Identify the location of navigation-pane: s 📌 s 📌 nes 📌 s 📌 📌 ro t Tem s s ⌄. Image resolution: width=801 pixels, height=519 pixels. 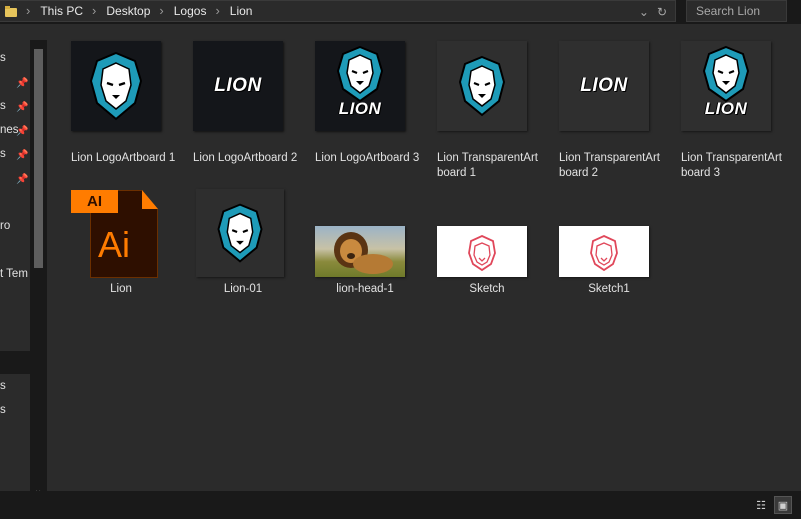
(23, 272).